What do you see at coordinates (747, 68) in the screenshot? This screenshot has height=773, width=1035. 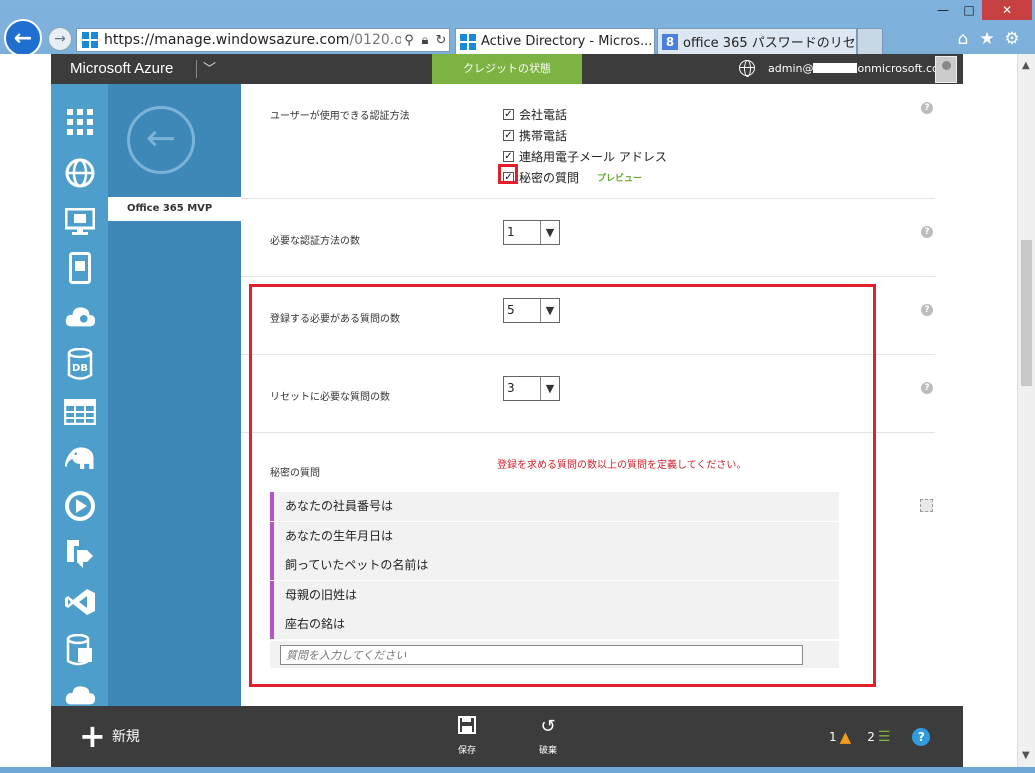 I see `globe-icon` at bounding box center [747, 68].